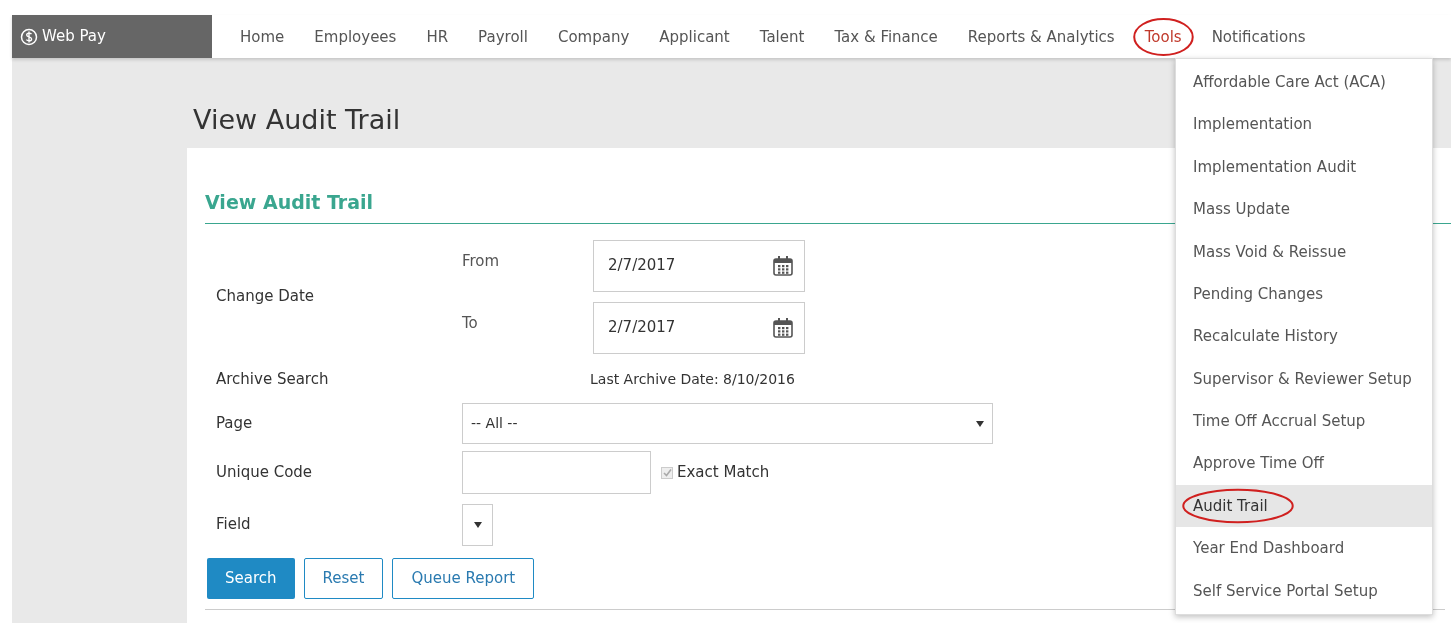 This screenshot has width=1451, height=623. I want to click on nav-item: Talent, so click(782, 36).